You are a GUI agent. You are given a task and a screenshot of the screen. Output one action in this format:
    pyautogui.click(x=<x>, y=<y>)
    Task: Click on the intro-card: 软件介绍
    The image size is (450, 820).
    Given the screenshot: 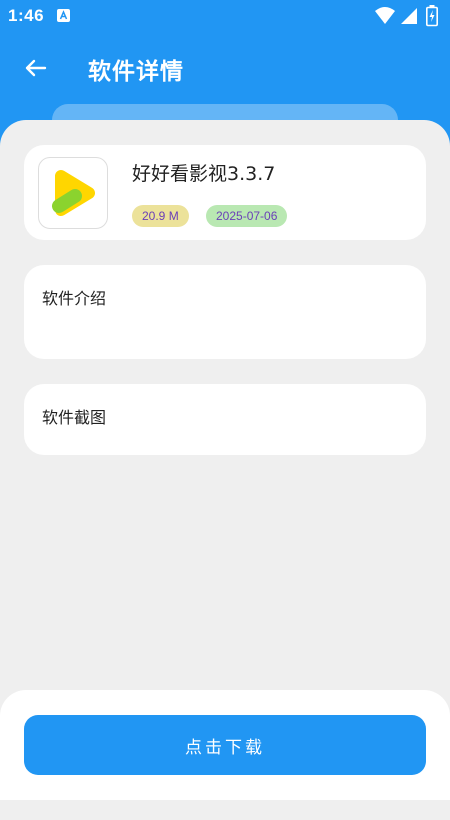 What is the action you would take?
    pyautogui.click(x=225, y=312)
    